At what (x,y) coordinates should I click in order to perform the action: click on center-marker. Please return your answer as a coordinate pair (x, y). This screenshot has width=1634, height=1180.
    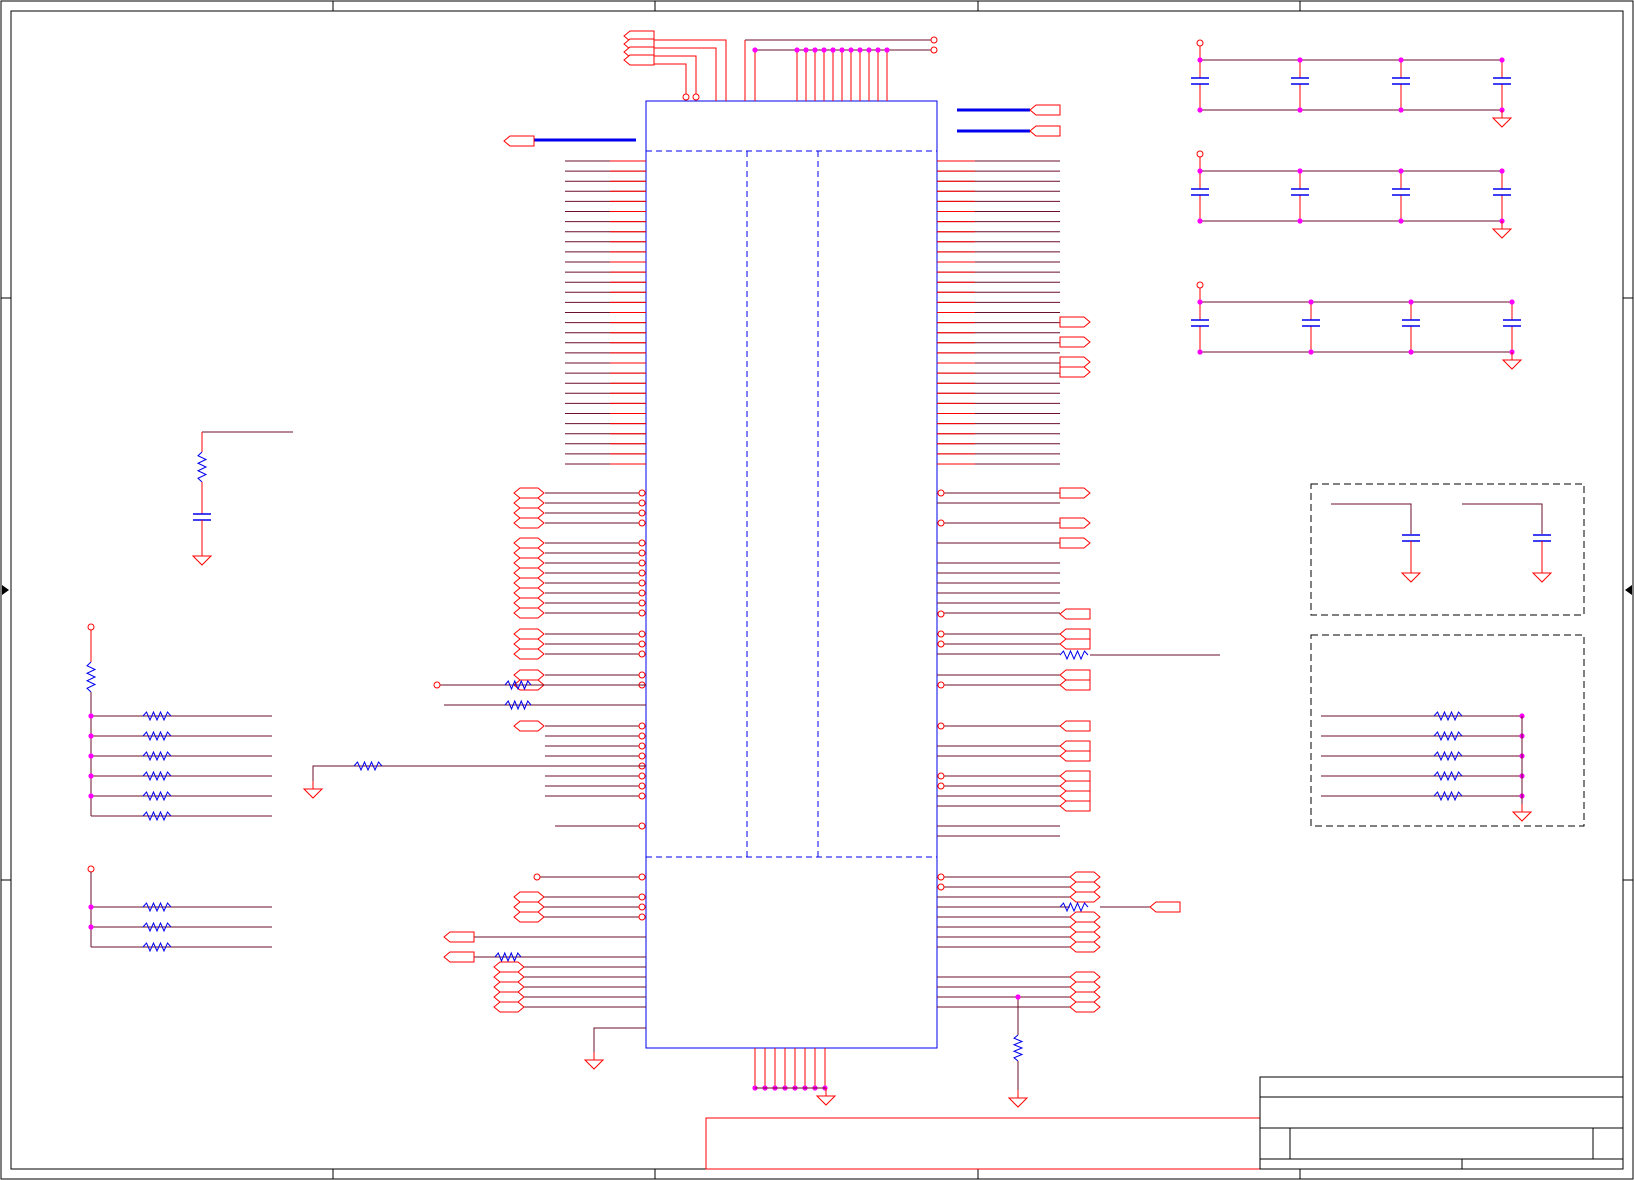
    Looking at the image, I should click on (5, 590).